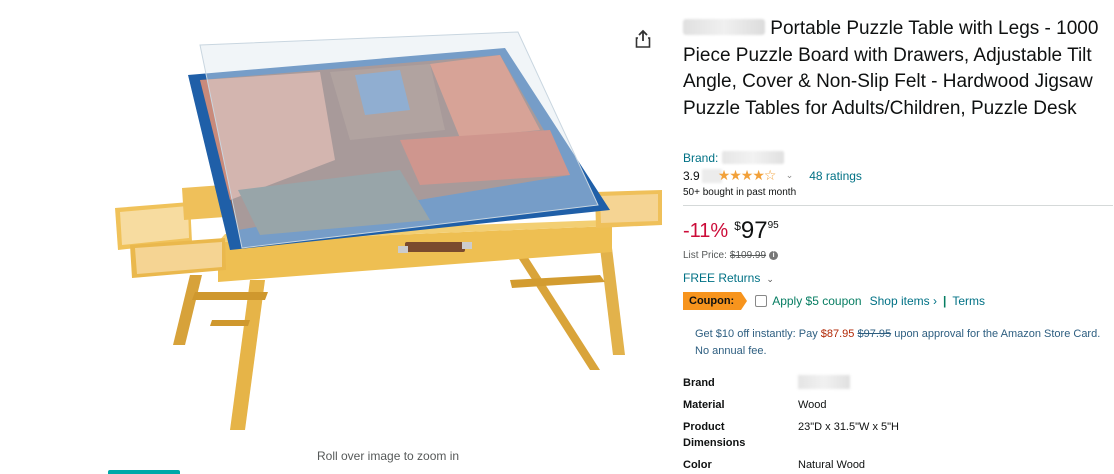 The image size is (1114, 474). What do you see at coordinates (724, 27) in the screenshot?
I see `redacted-brand` at bounding box center [724, 27].